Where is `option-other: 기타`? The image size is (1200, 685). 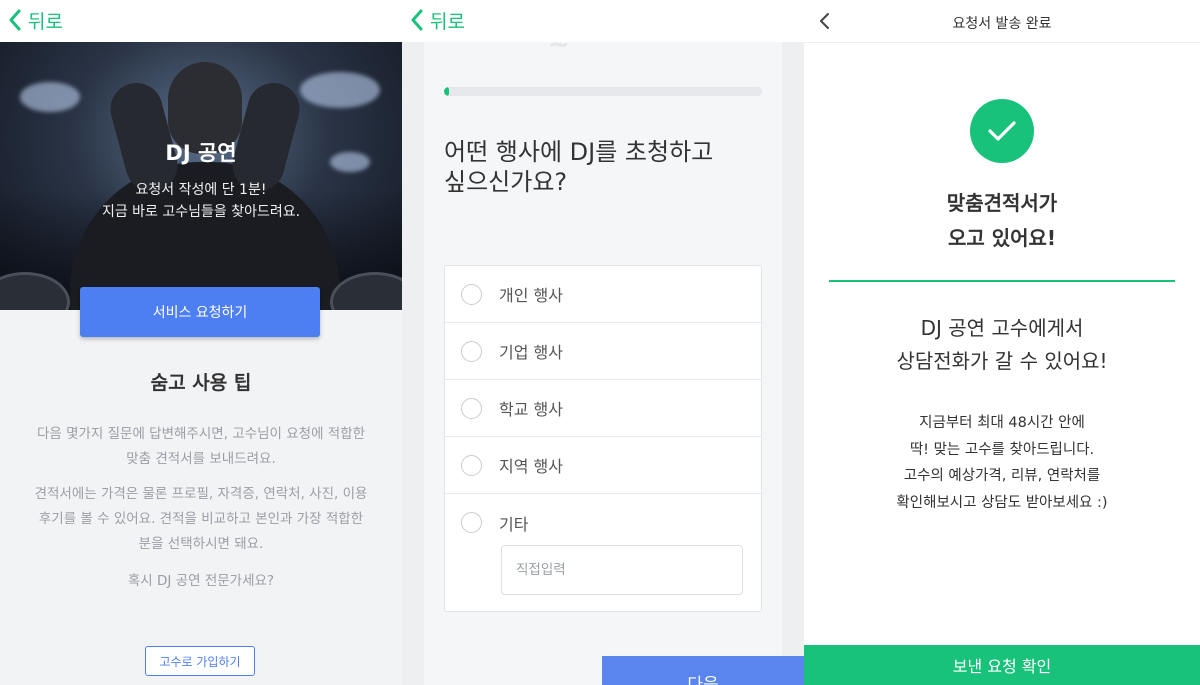 option-other: 기타 is located at coordinates (603, 522).